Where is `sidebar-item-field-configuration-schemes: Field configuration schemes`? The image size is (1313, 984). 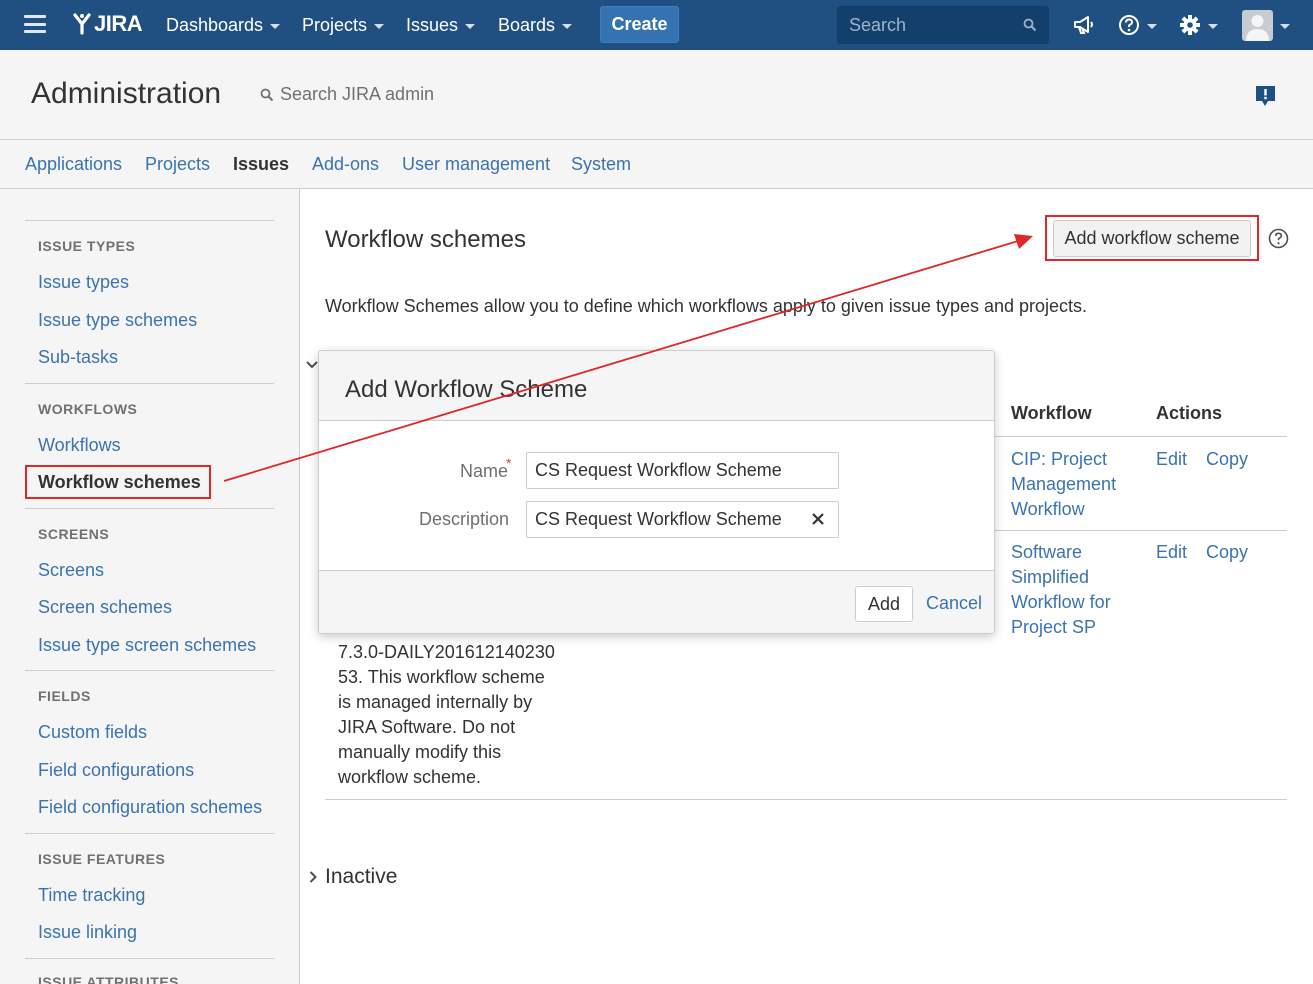
sidebar-item-field-configuration-schemes: Field configuration schemes is located at coordinates (150, 807).